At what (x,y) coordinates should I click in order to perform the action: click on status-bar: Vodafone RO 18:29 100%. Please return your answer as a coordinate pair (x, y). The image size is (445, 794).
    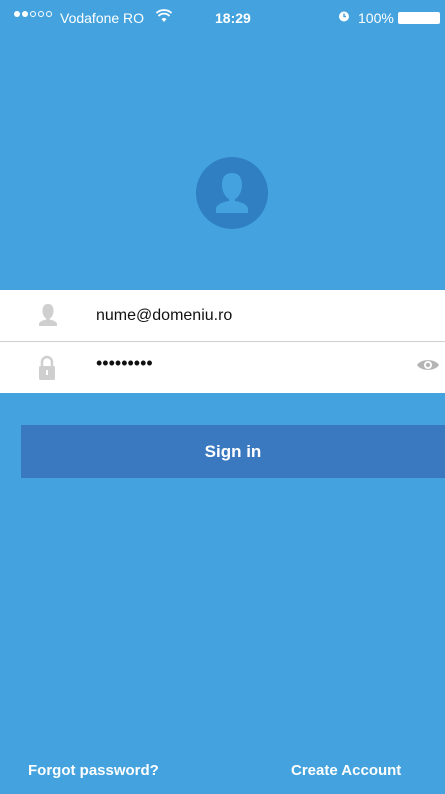
    Looking at the image, I should click on (222, 19).